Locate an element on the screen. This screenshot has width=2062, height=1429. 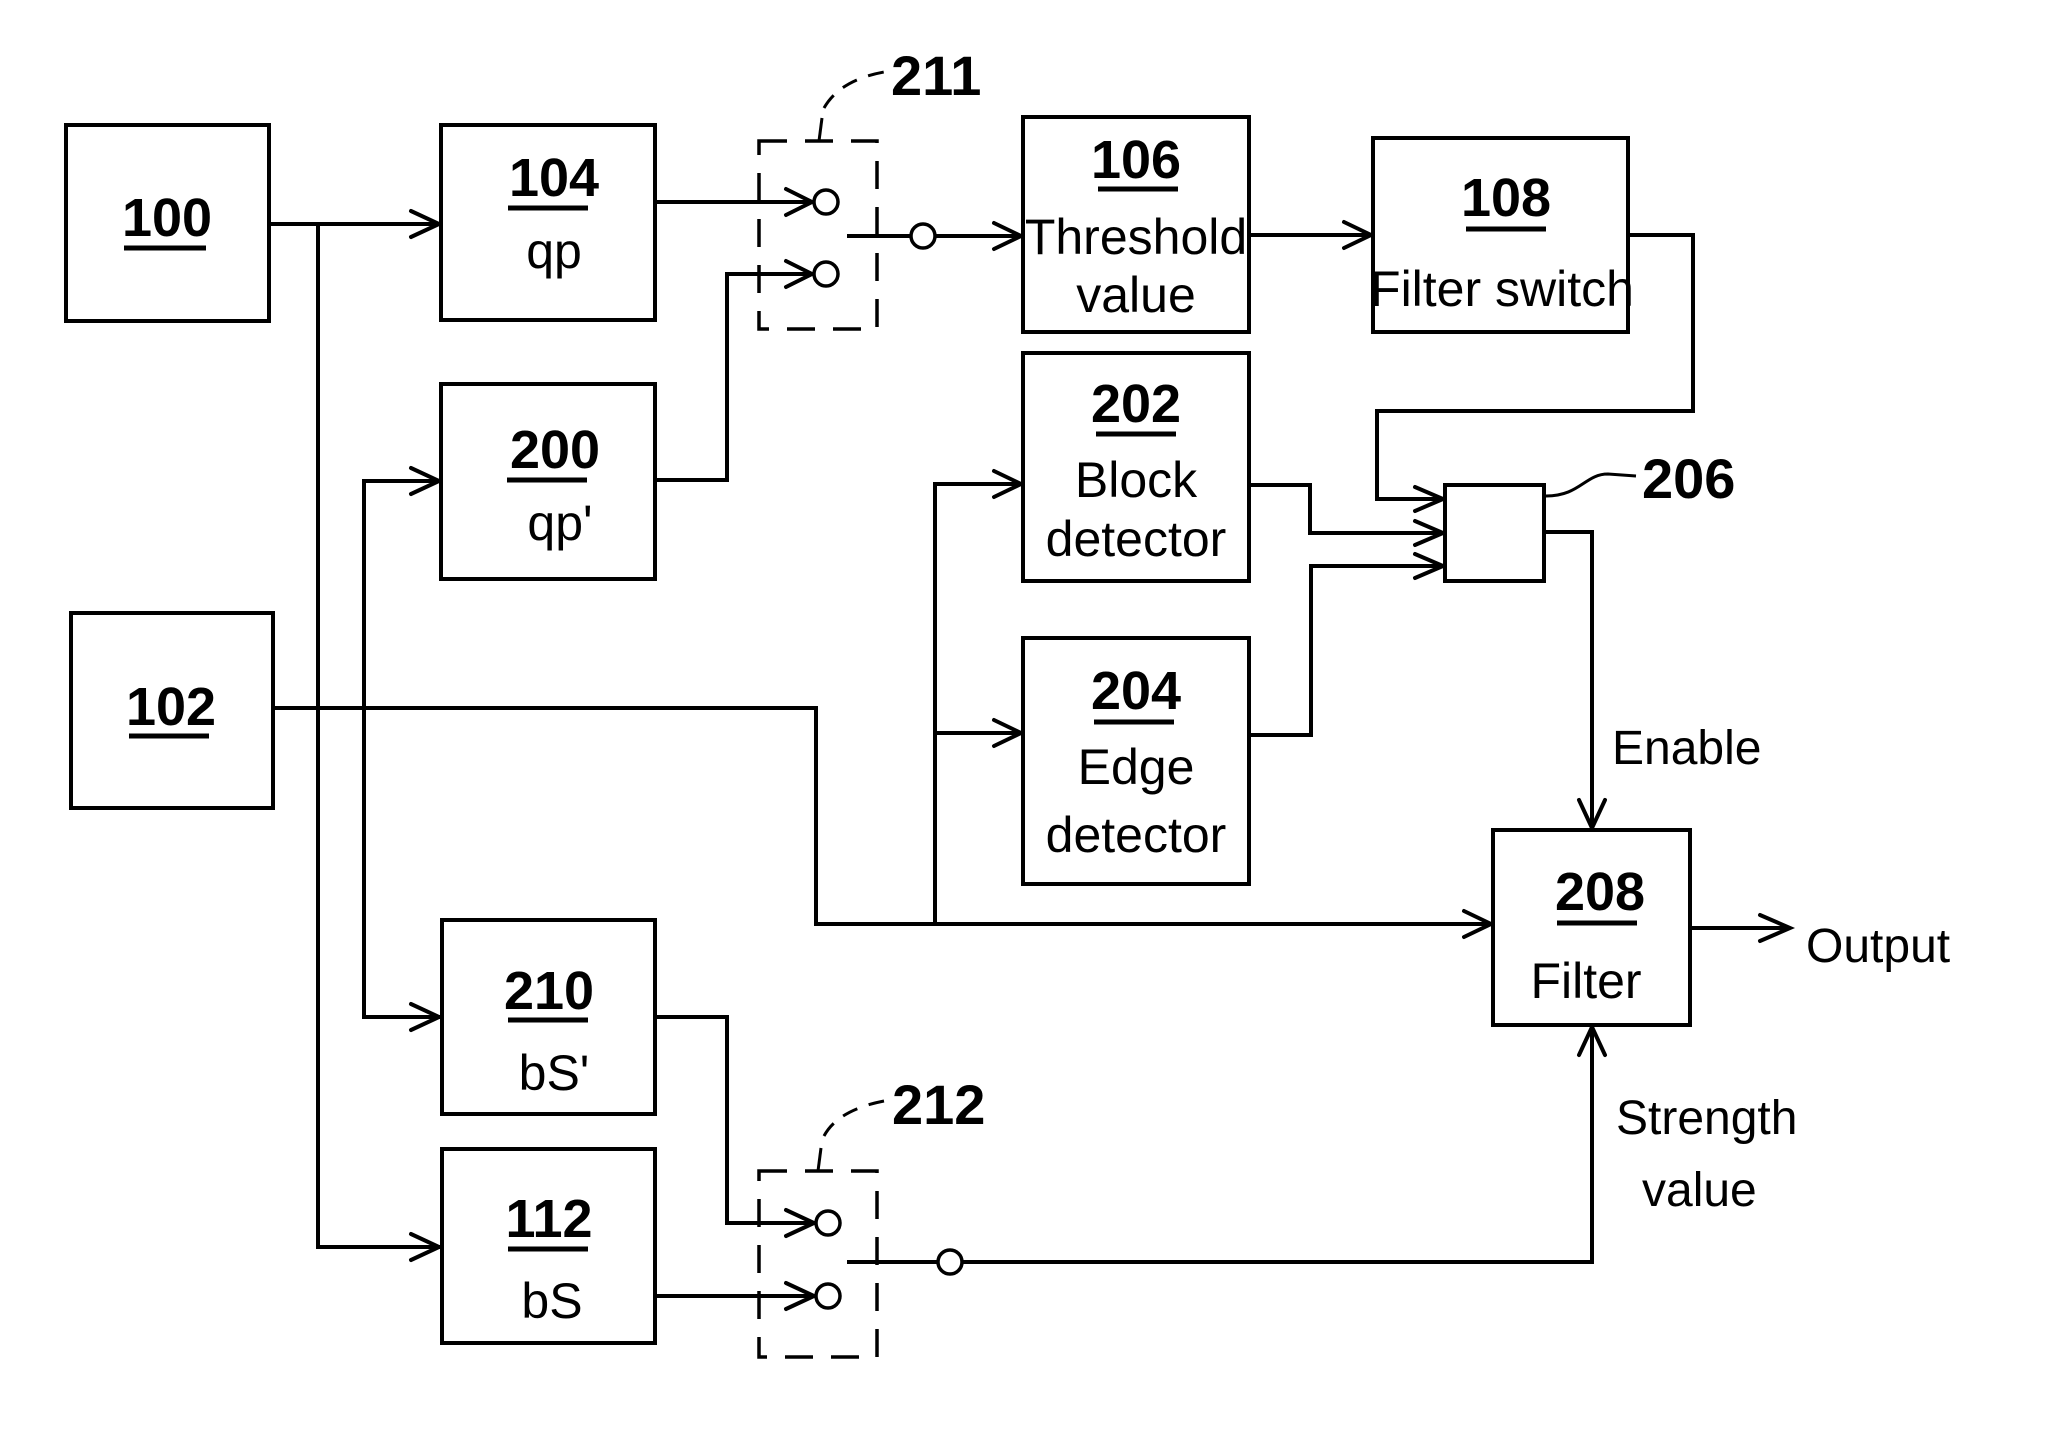
block-210-bs-prime: 210 bS' is located at coordinates (548, 1017).